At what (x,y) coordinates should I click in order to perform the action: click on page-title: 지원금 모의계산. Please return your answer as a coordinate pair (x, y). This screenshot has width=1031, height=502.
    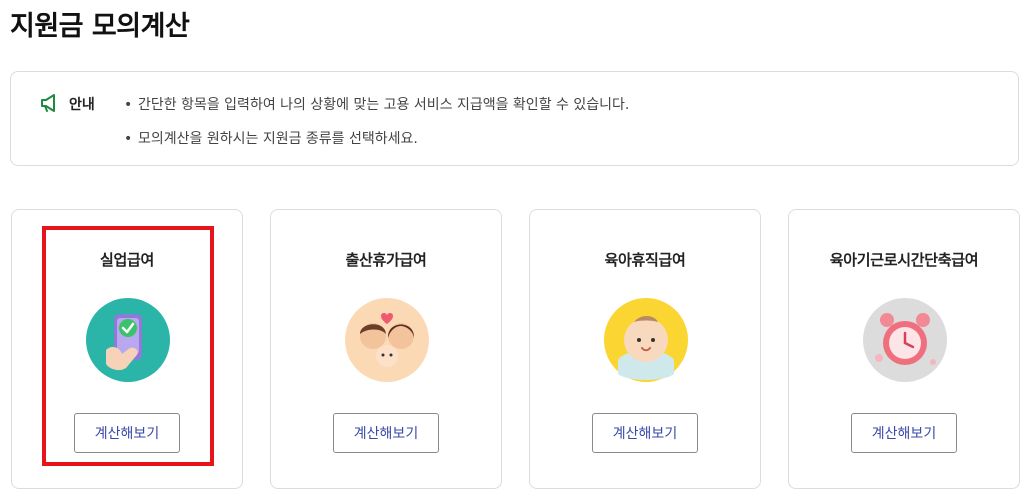
    Looking at the image, I should click on (100, 26).